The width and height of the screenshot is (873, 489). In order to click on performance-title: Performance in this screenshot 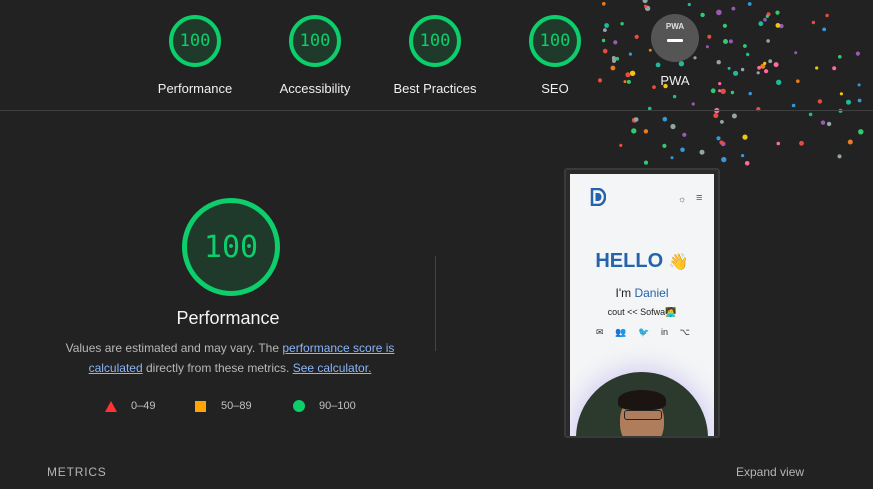, I will do `click(228, 318)`.